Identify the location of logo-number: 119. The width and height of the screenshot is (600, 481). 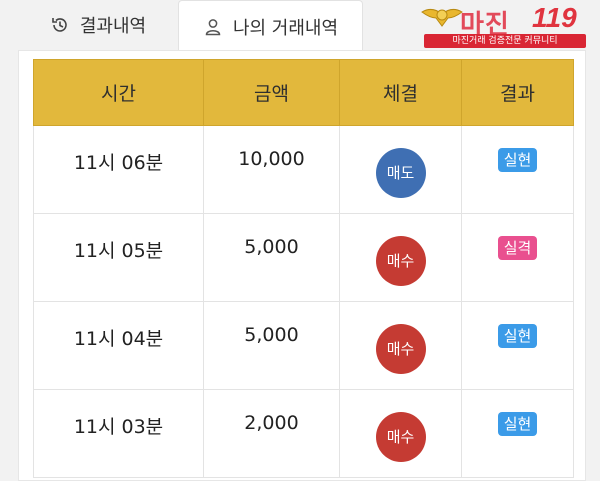
(554, 17).